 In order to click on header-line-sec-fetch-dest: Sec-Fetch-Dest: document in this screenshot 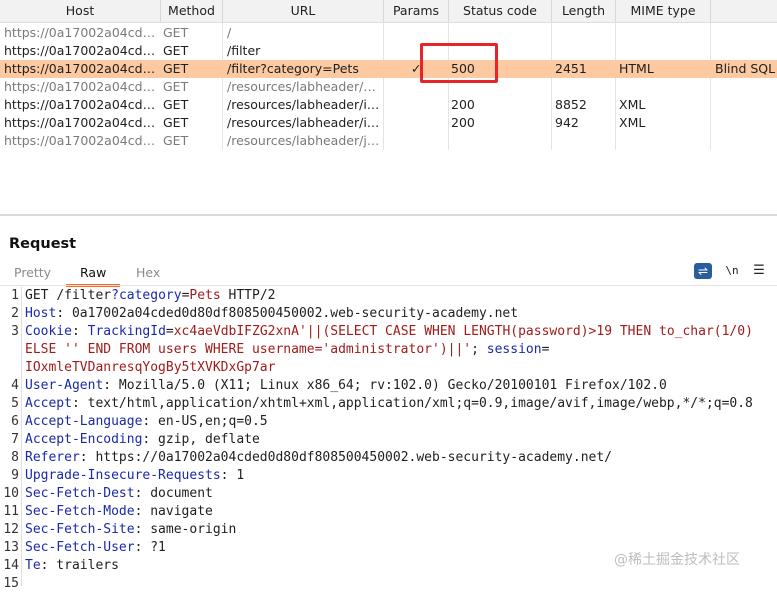, I will do `click(119, 494)`.